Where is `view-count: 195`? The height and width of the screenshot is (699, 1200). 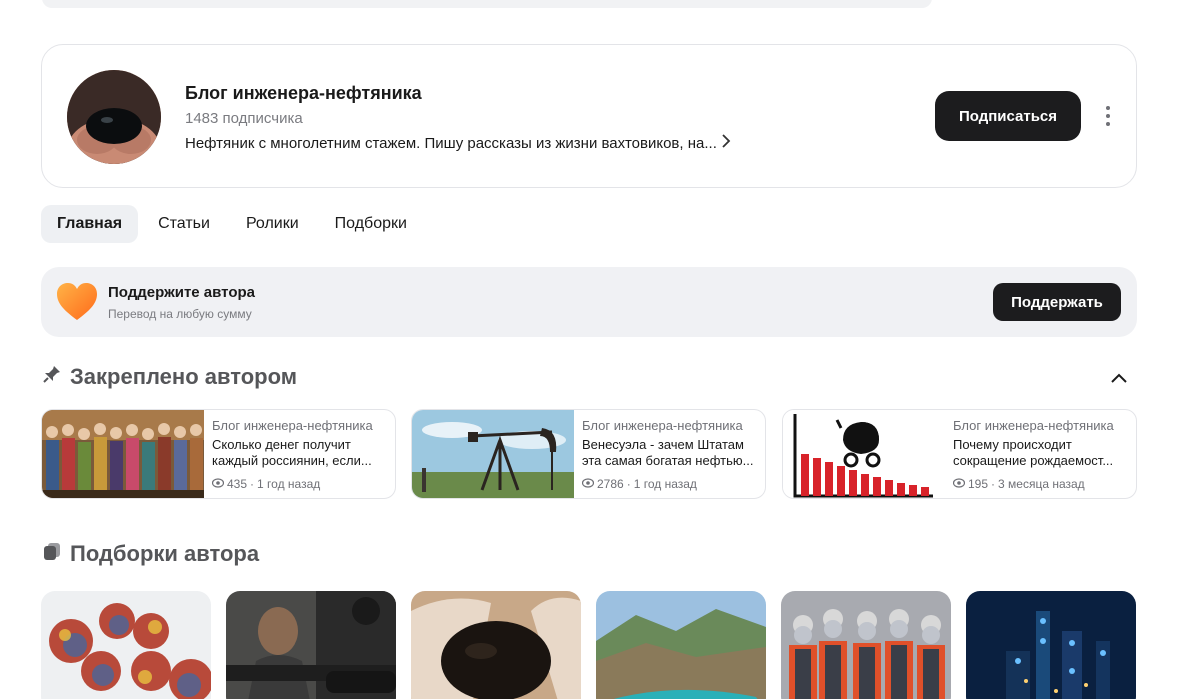 view-count: 195 is located at coordinates (978, 484).